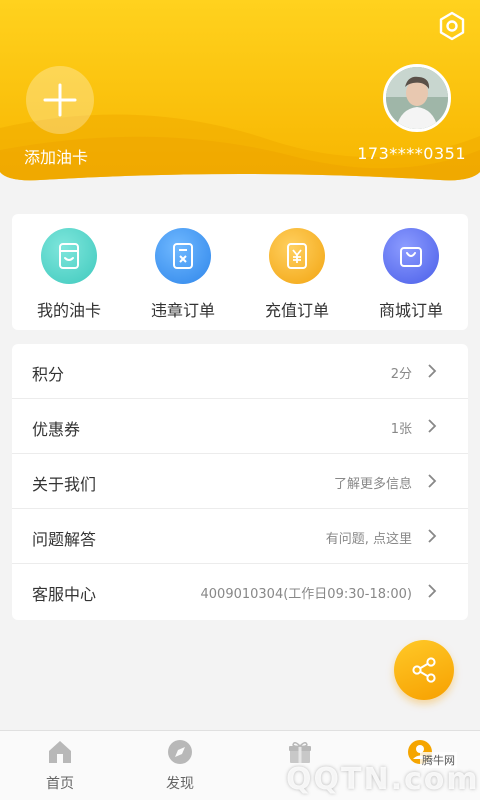  What do you see at coordinates (368, 539) in the screenshot?
I see `faq-value: 有问题, 点这里` at bounding box center [368, 539].